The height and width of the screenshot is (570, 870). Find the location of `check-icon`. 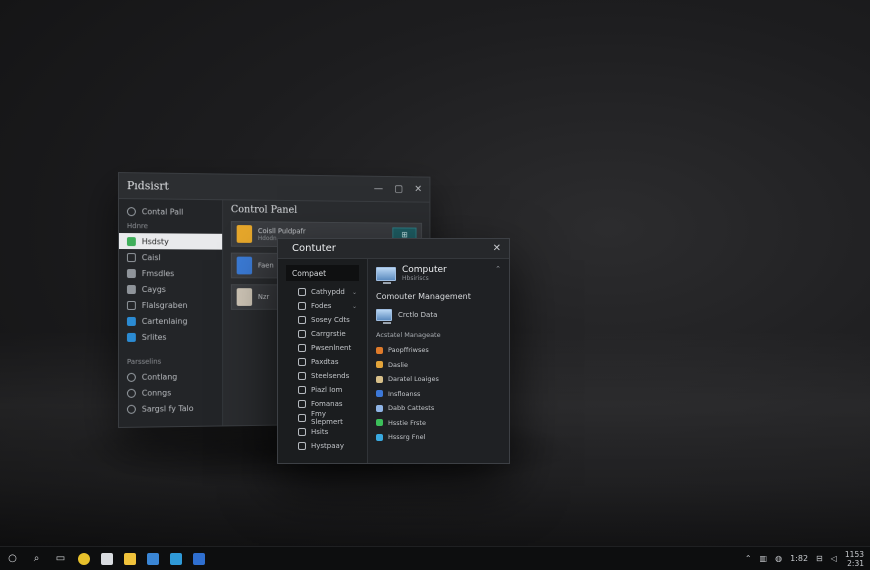

check-icon is located at coordinates (379, 423).